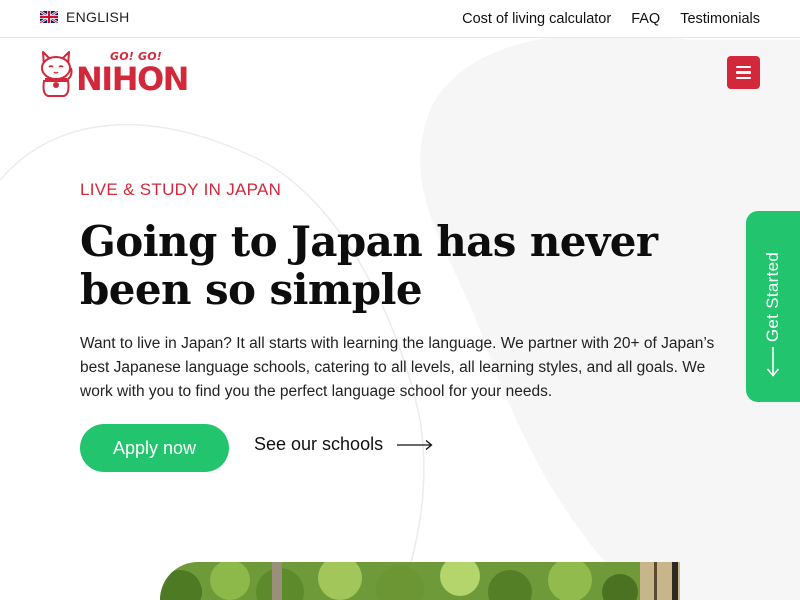 The height and width of the screenshot is (600, 800). I want to click on long-arrow-right-icon, so click(415, 444).